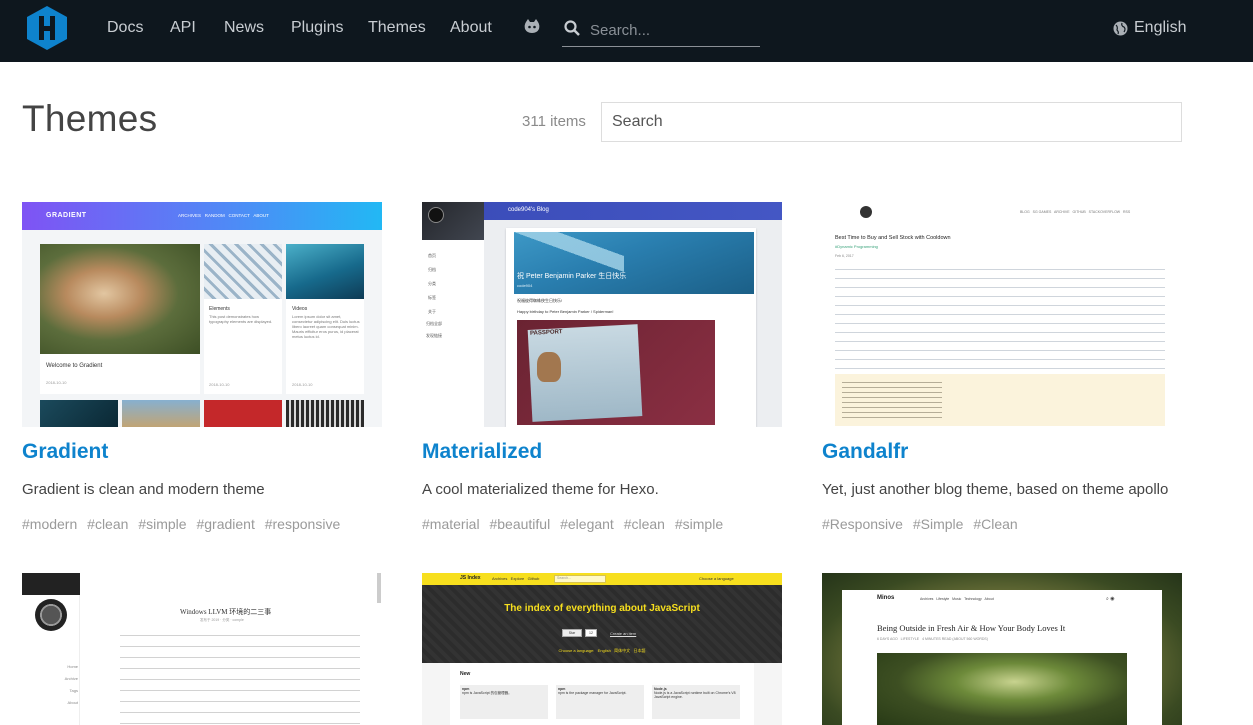 This screenshot has width=1253, height=725. Describe the element at coordinates (303, 524) in the screenshot. I see `tag: #responsive` at that location.